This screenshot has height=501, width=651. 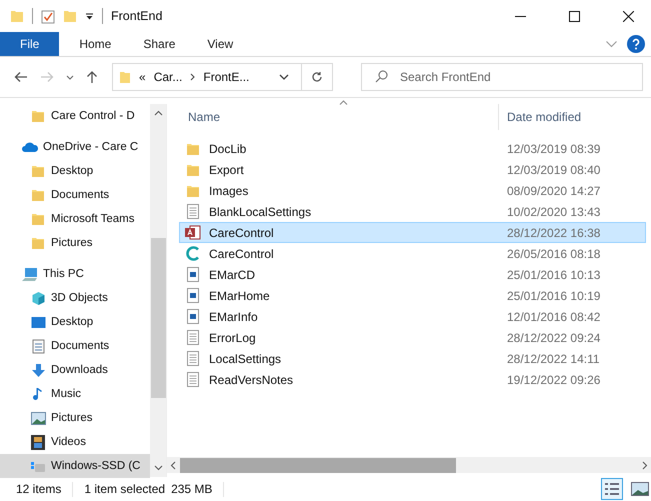 I want to click on back-arrow-icon, so click(x=21, y=77).